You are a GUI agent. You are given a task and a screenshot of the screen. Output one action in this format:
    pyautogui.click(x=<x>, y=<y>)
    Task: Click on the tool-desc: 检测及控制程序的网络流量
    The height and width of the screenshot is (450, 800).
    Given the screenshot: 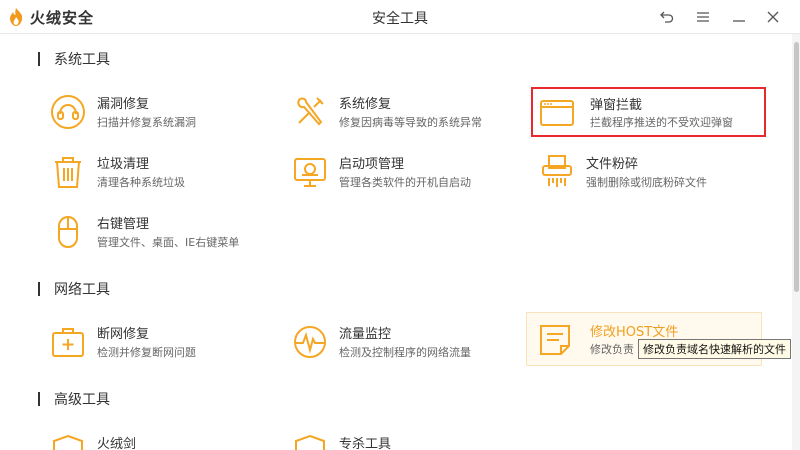 What is the action you would take?
    pyautogui.click(x=405, y=352)
    